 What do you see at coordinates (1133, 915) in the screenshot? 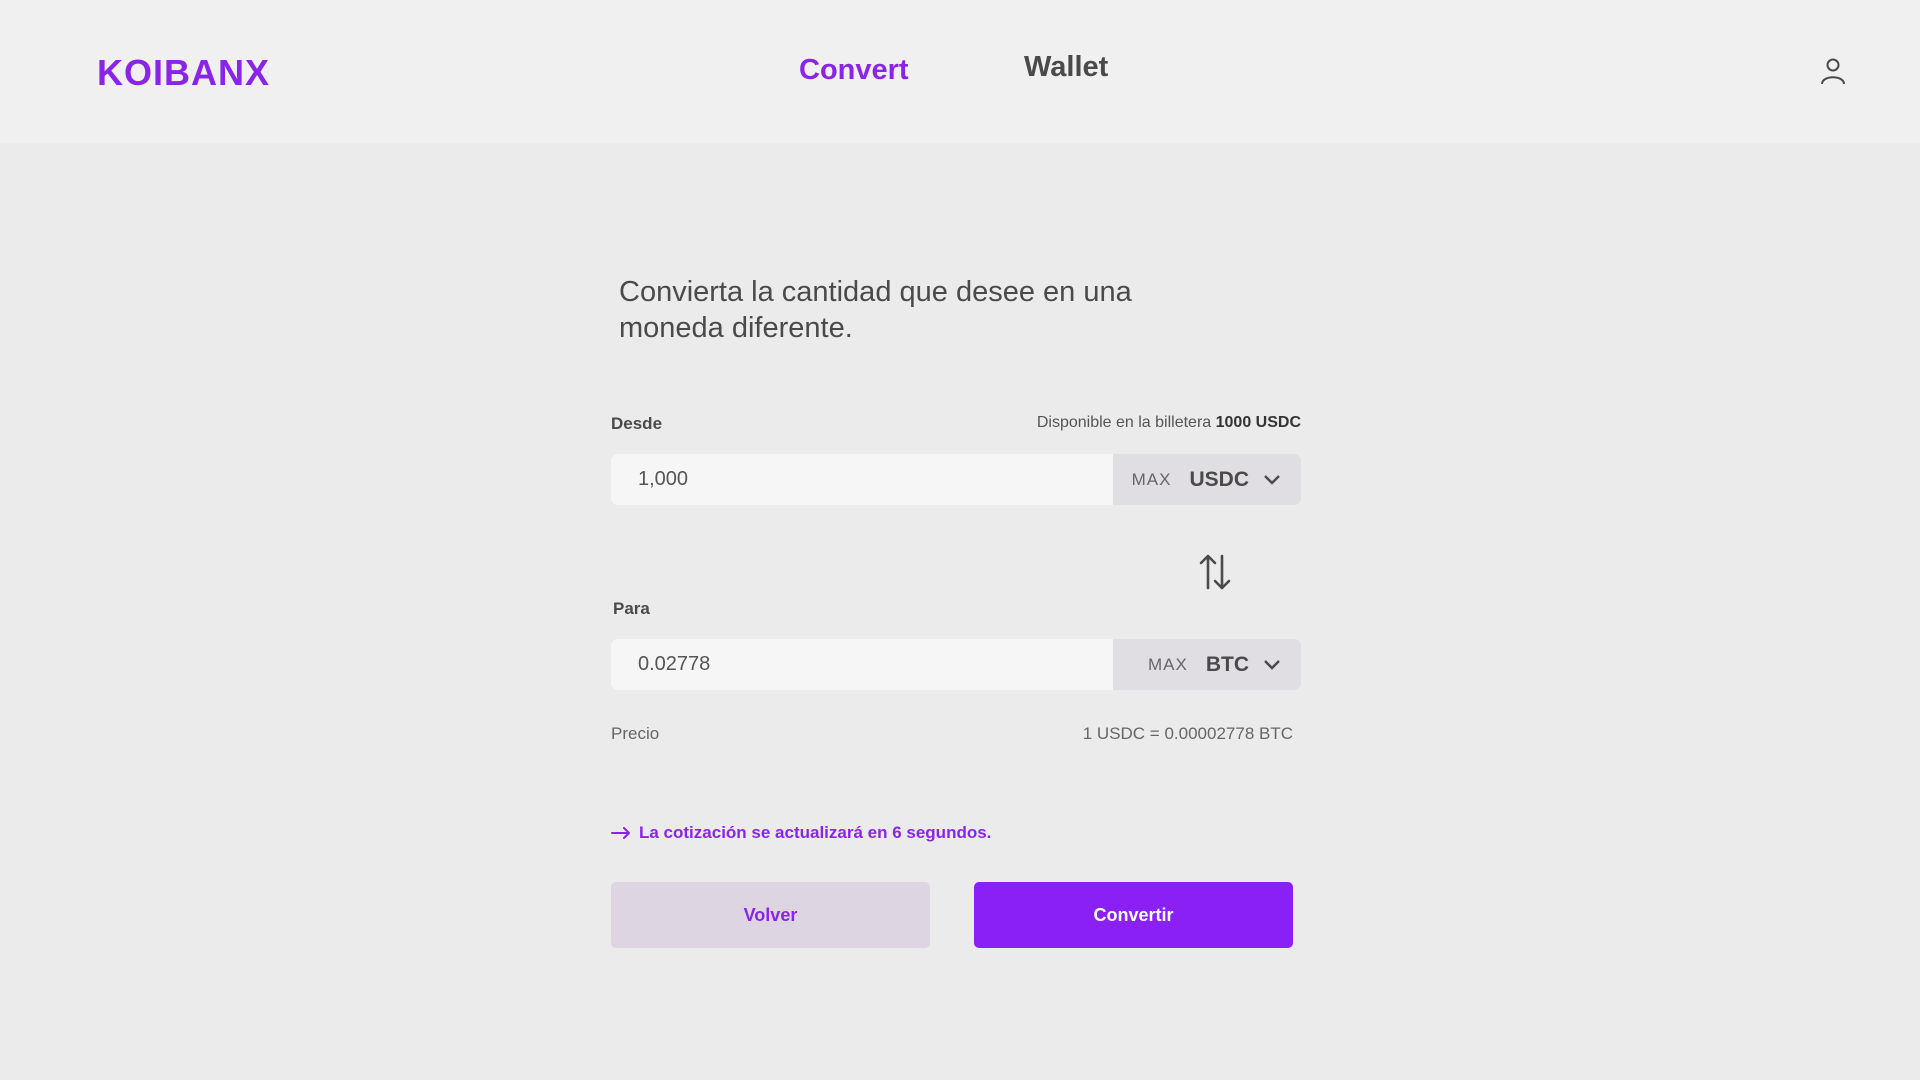
I see `convert-button: Convertir` at bounding box center [1133, 915].